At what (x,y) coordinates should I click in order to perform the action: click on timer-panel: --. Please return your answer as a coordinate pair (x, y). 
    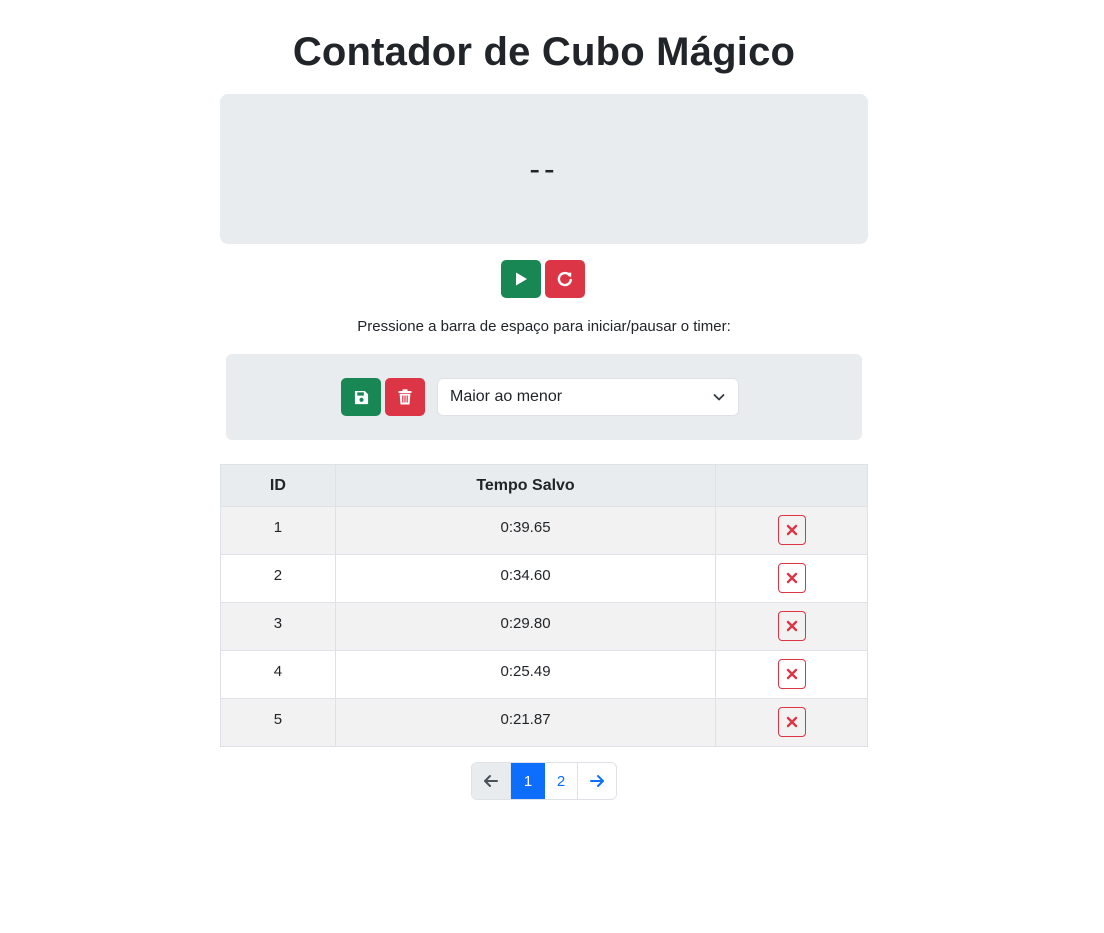
    Looking at the image, I should click on (544, 169).